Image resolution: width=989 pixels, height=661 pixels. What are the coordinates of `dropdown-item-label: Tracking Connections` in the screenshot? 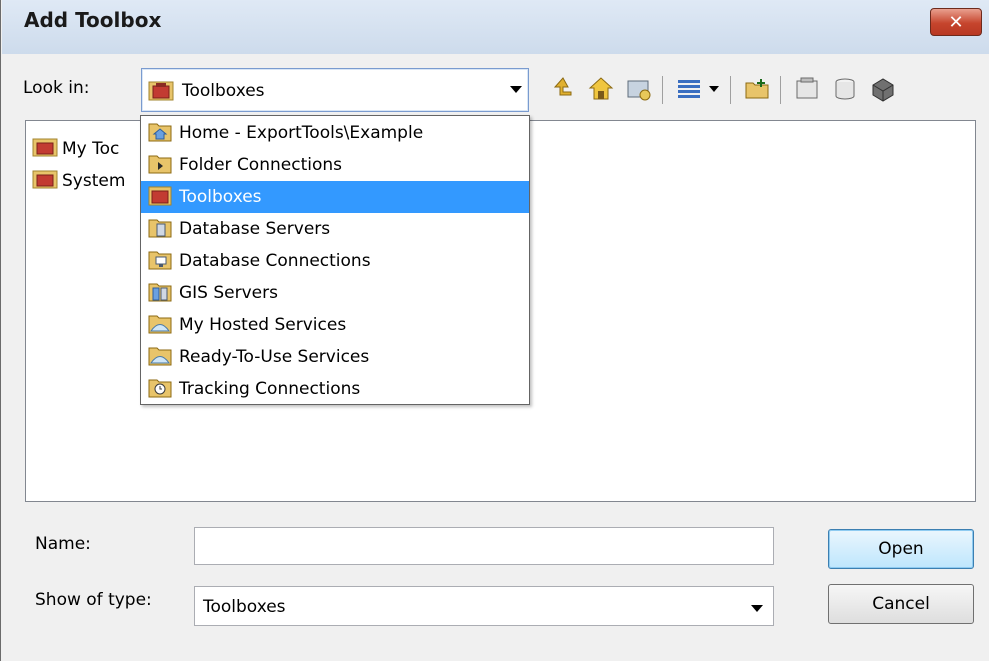 It's located at (270, 389).